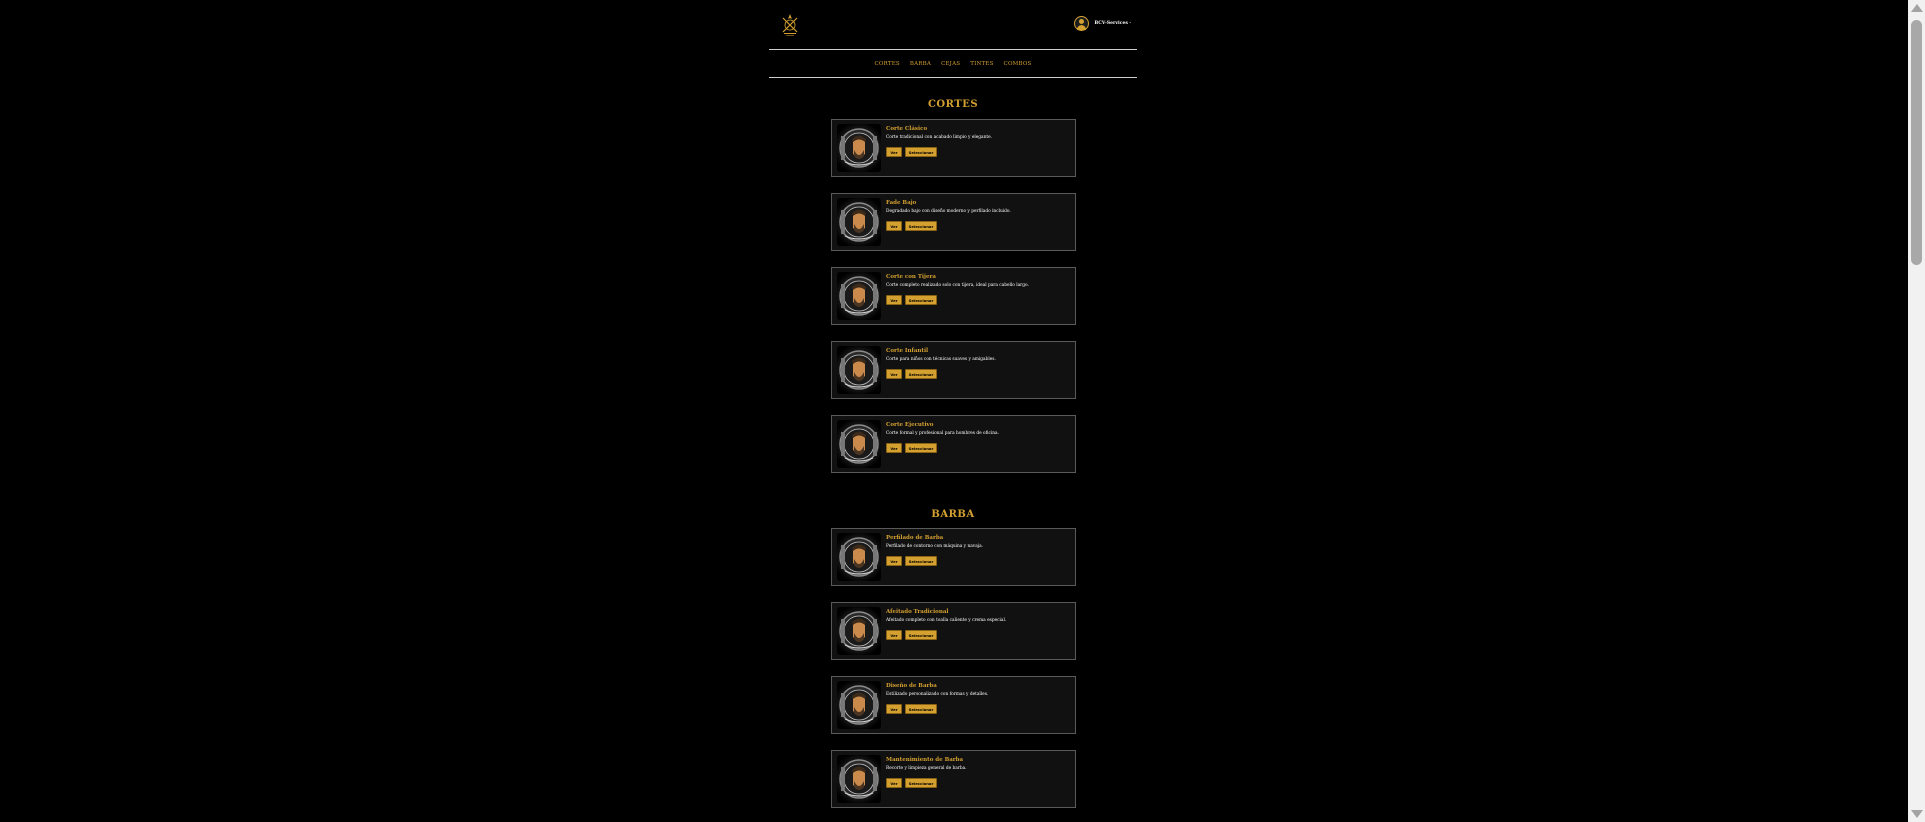 Image resolution: width=1925 pixels, height=822 pixels. Describe the element at coordinates (1916, 411) in the screenshot. I see `scrollbar` at that location.